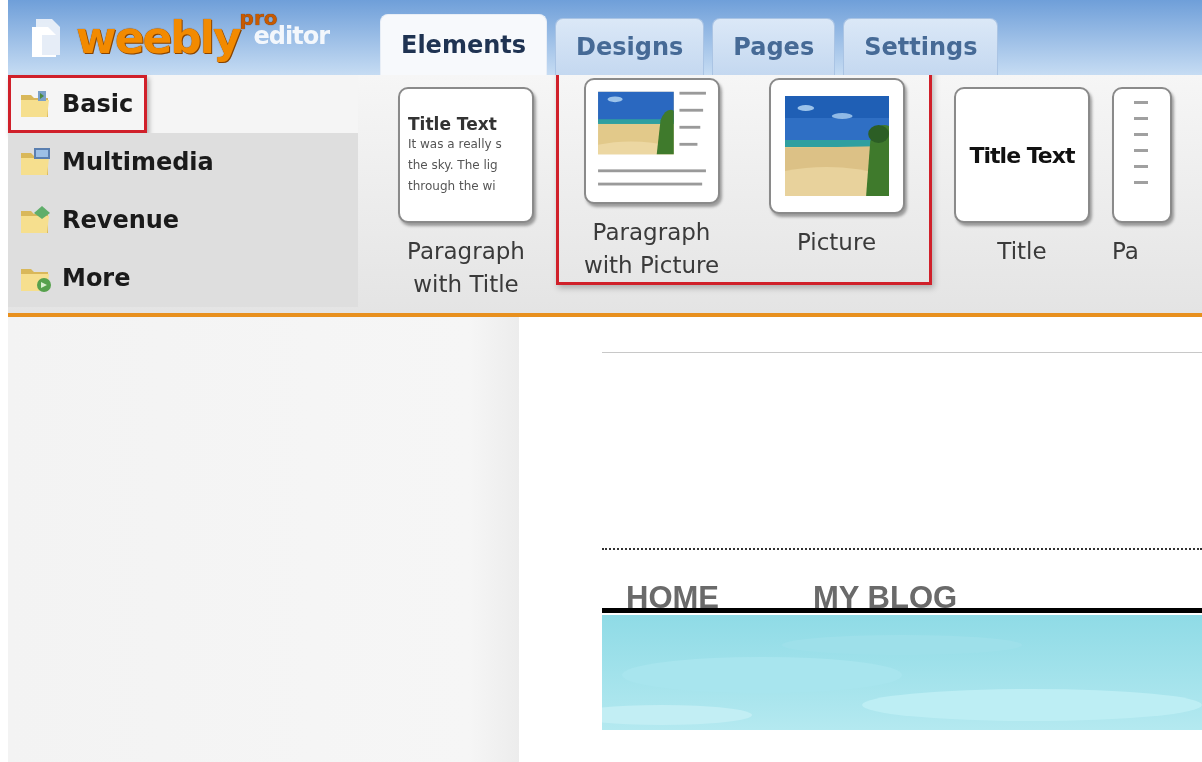 This screenshot has width=1202, height=762. I want to click on category-item: Revenue, so click(183, 220).